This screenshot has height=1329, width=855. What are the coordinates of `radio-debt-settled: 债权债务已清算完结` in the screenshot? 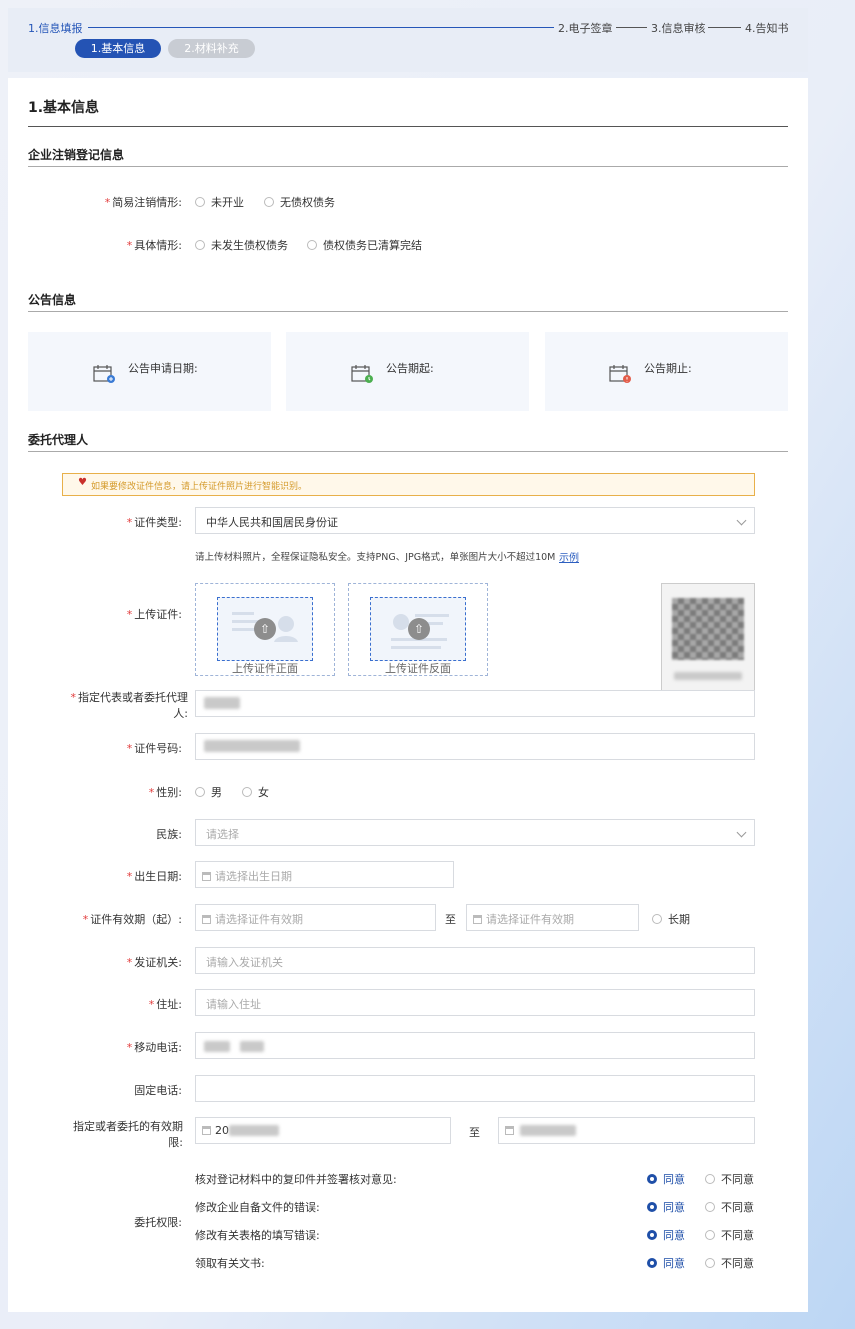 It's located at (364, 245).